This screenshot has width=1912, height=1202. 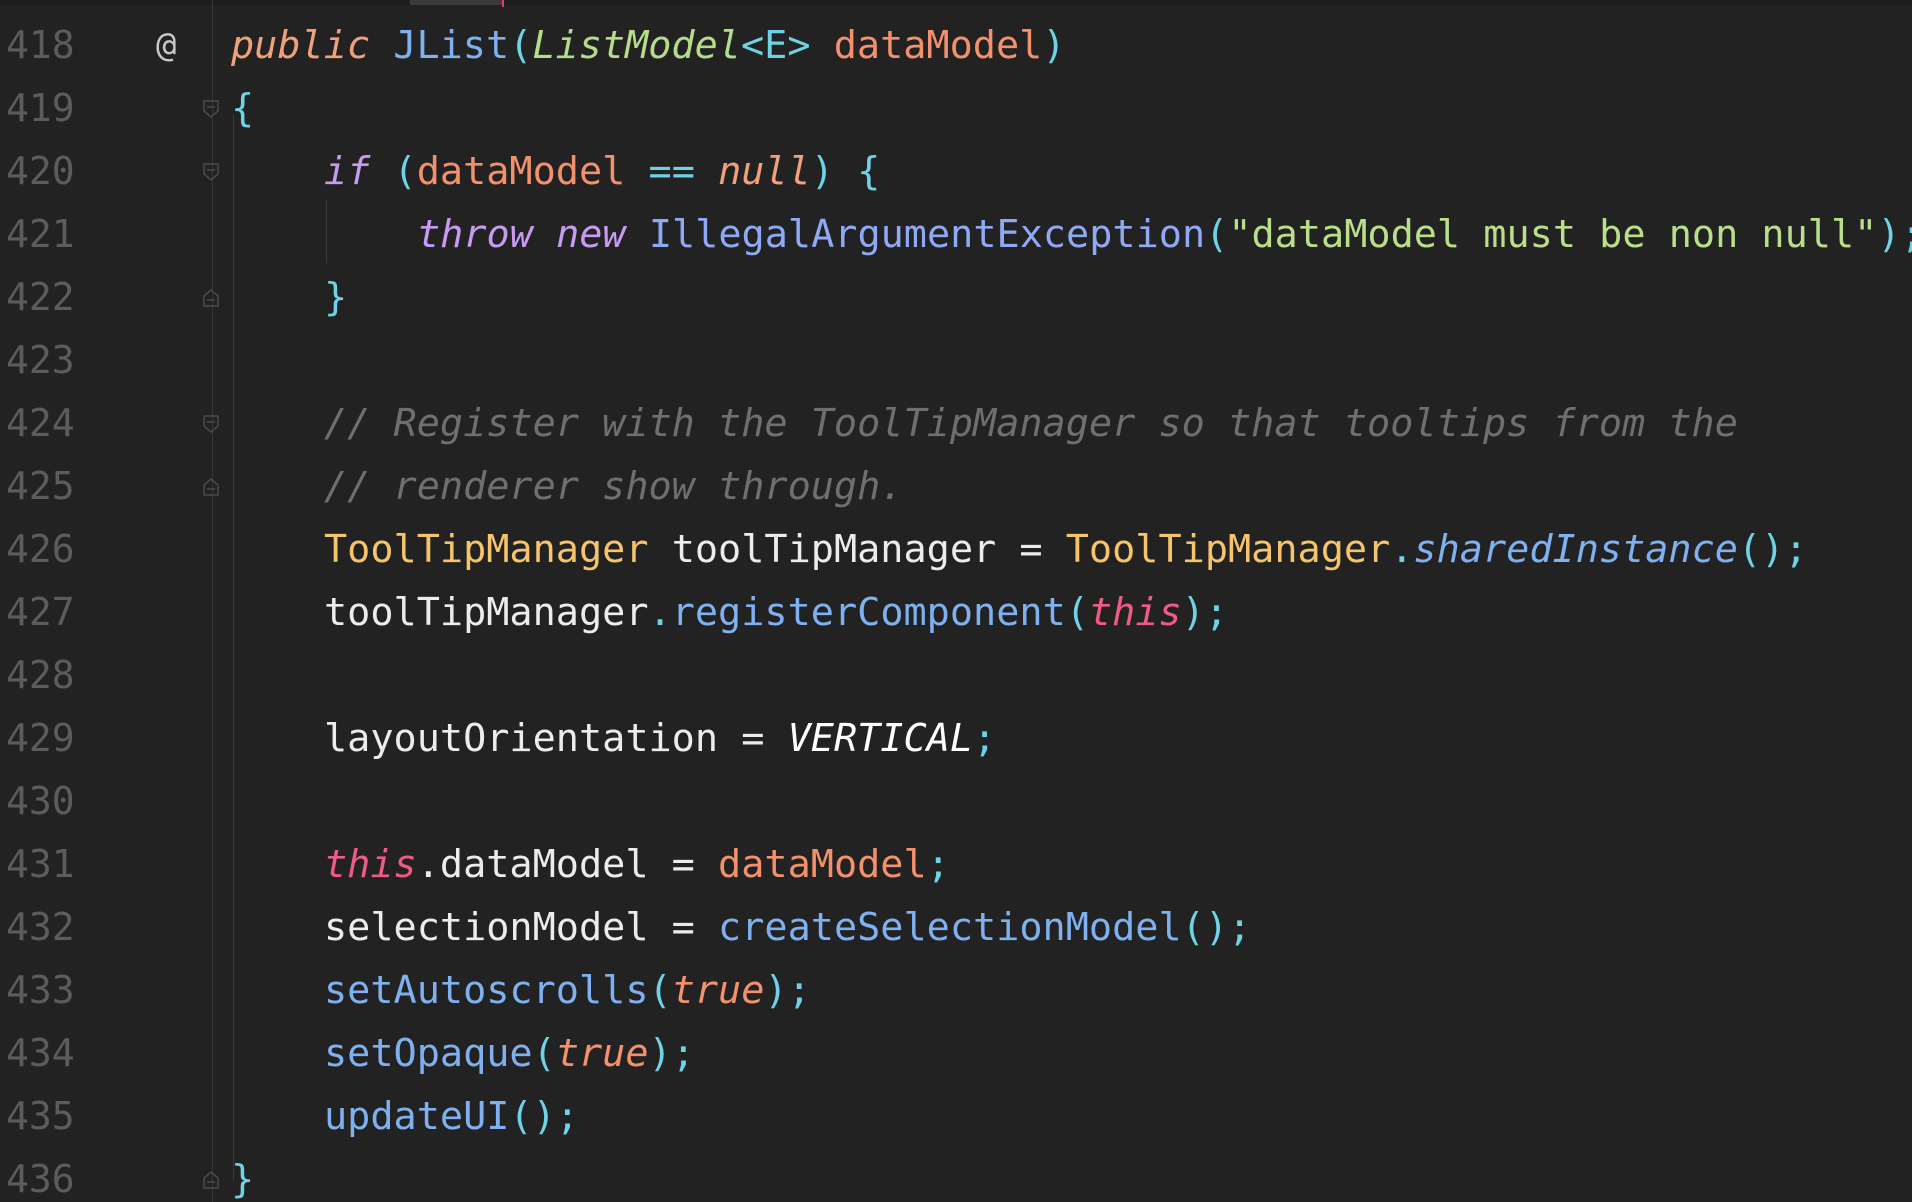 I want to click on code-line-428: 428, so click(x=956, y=675).